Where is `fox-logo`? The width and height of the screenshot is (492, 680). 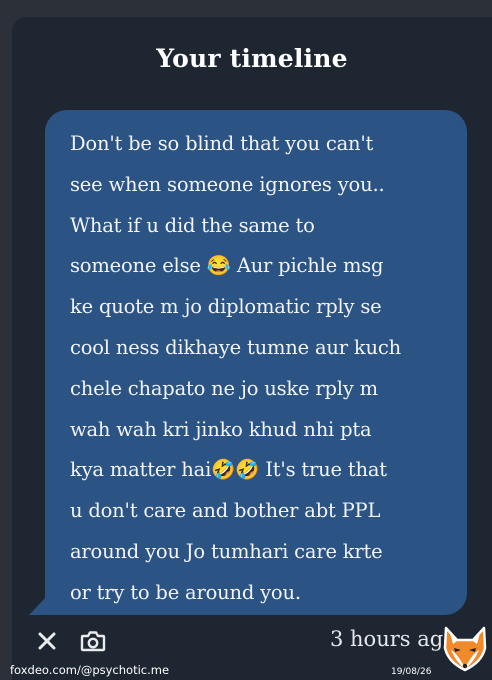 fox-logo is located at coordinates (465, 649).